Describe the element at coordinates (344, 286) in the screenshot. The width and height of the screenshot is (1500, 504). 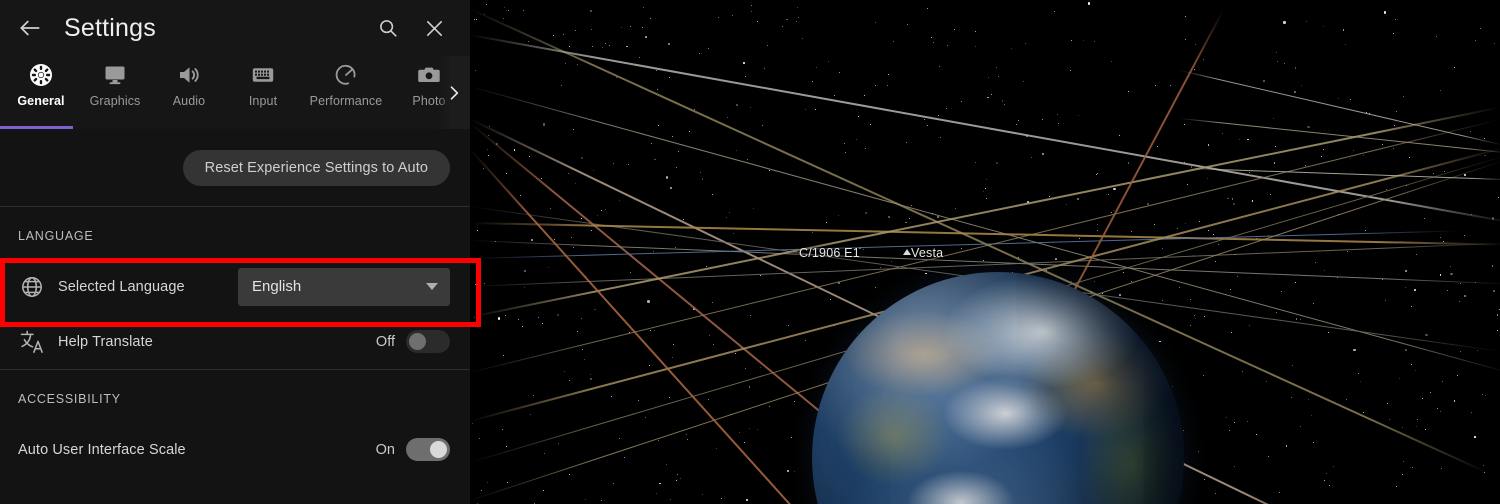
I see `selected-language-dropdown: English` at that location.